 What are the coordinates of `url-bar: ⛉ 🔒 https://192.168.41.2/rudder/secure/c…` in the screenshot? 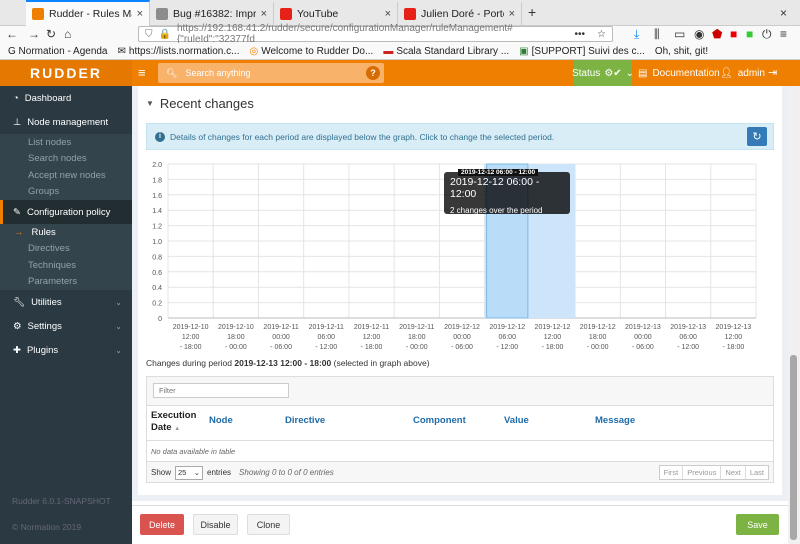 It's located at (375, 34).